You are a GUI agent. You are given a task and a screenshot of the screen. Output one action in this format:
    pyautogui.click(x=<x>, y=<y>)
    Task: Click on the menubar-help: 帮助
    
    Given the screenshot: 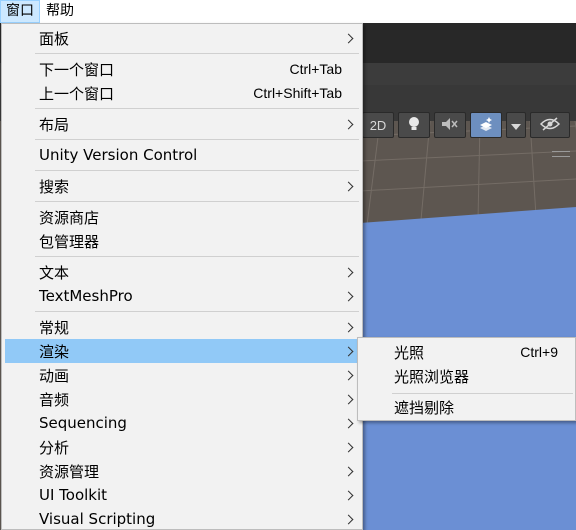 What is the action you would take?
    pyautogui.click(x=60, y=11)
    